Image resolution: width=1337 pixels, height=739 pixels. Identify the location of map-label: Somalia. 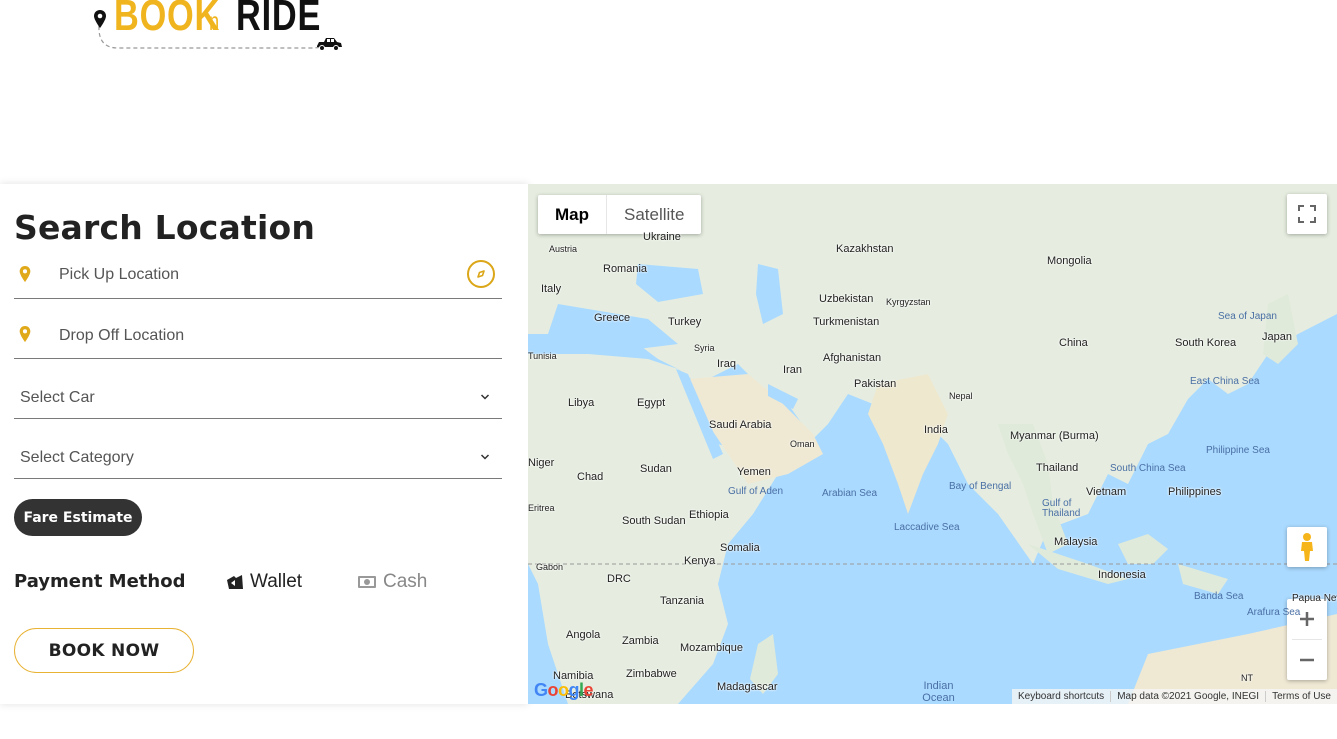
(740, 548).